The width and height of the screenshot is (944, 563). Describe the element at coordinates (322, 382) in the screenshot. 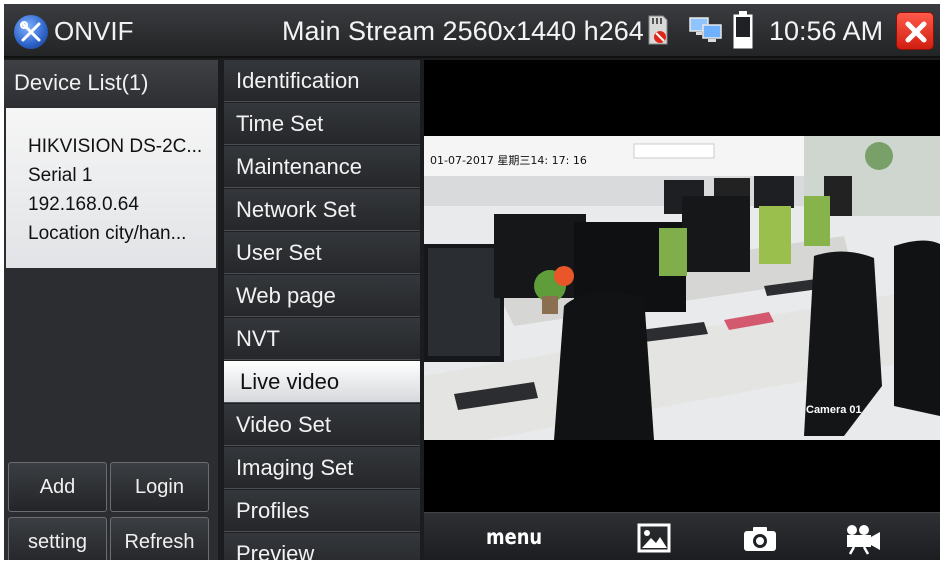

I see `menu-item-live-video: Live video` at that location.